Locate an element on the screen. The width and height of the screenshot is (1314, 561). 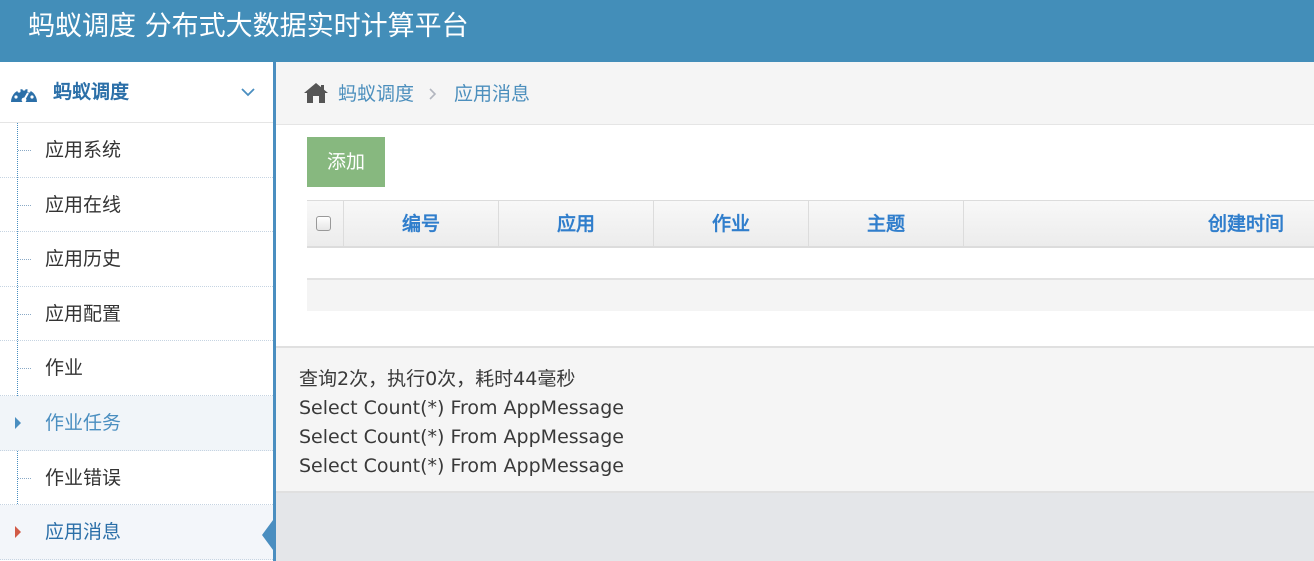
sidebar-group-header: 蚂蚁调度 is located at coordinates (136, 92).